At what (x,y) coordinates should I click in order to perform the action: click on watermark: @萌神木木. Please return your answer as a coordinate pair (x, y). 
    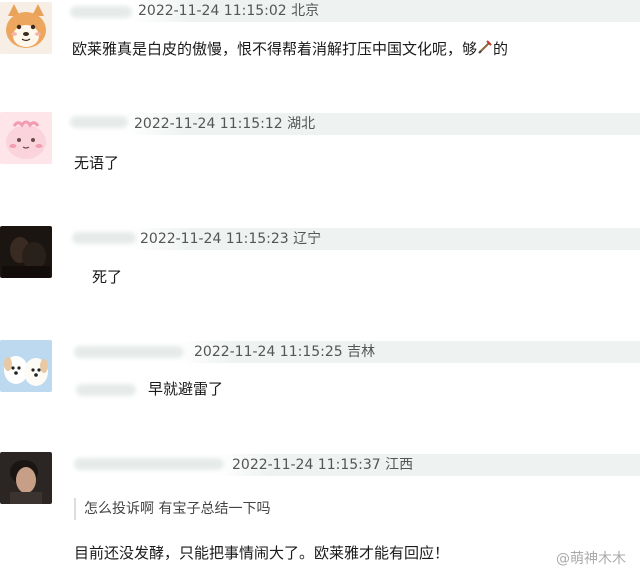
    Looking at the image, I should click on (591, 558).